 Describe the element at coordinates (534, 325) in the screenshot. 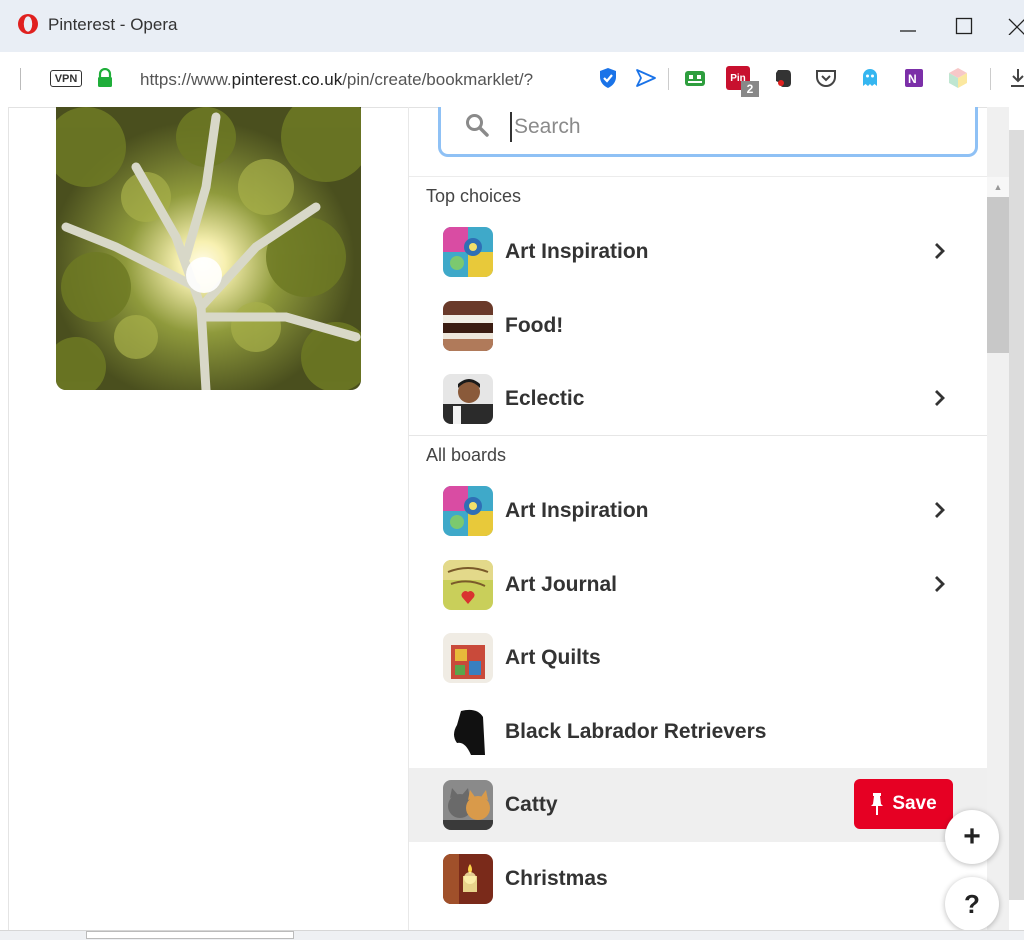

I see `board-label: Food!` at that location.